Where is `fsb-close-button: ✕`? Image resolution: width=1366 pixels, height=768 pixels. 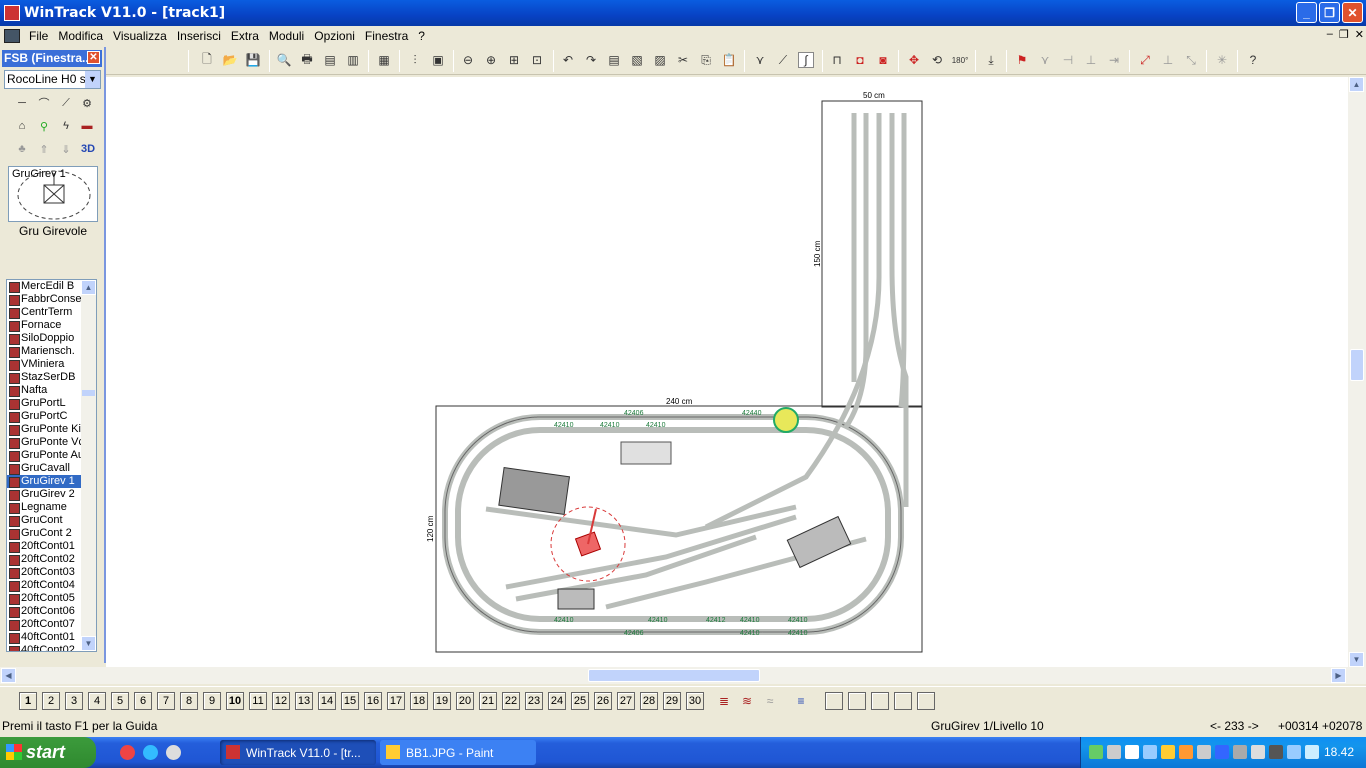 fsb-close-button: ✕ is located at coordinates (93, 57).